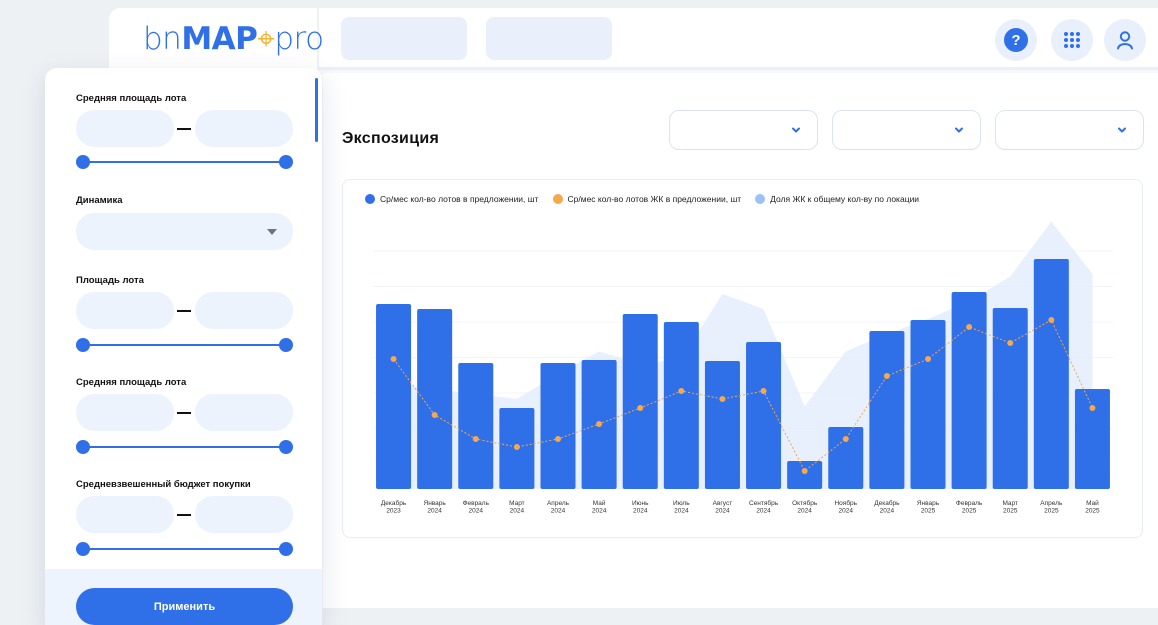  What do you see at coordinates (125, 514) in the screenshot?
I see `budget-from-input` at bounding box center [125, 514].